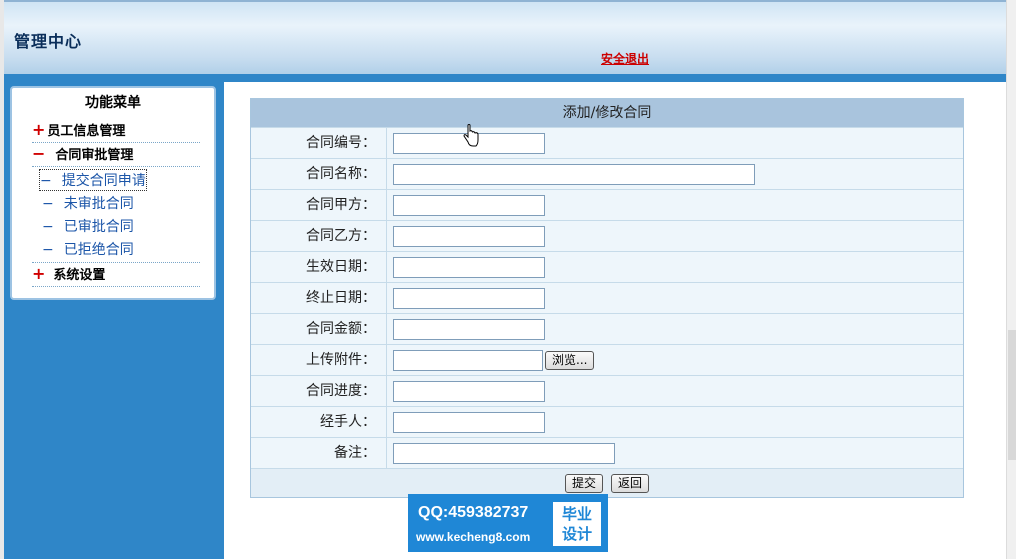  I want to click on sidebar-item-approved-contracts: − 已审批合同, so click(88, 226).